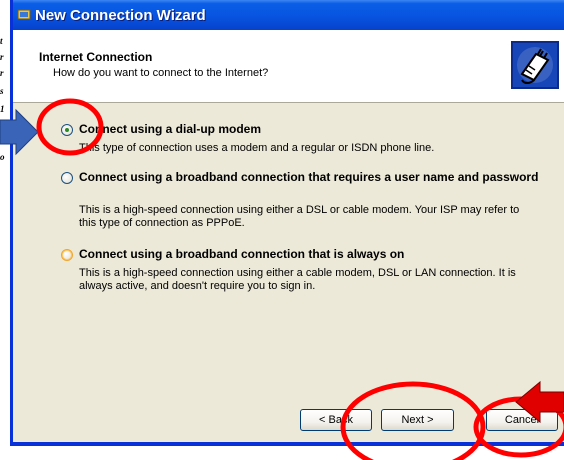 The height and width of the screenshot is (460, 564). I want to click on red-arrow-icon, so click(539, 402).